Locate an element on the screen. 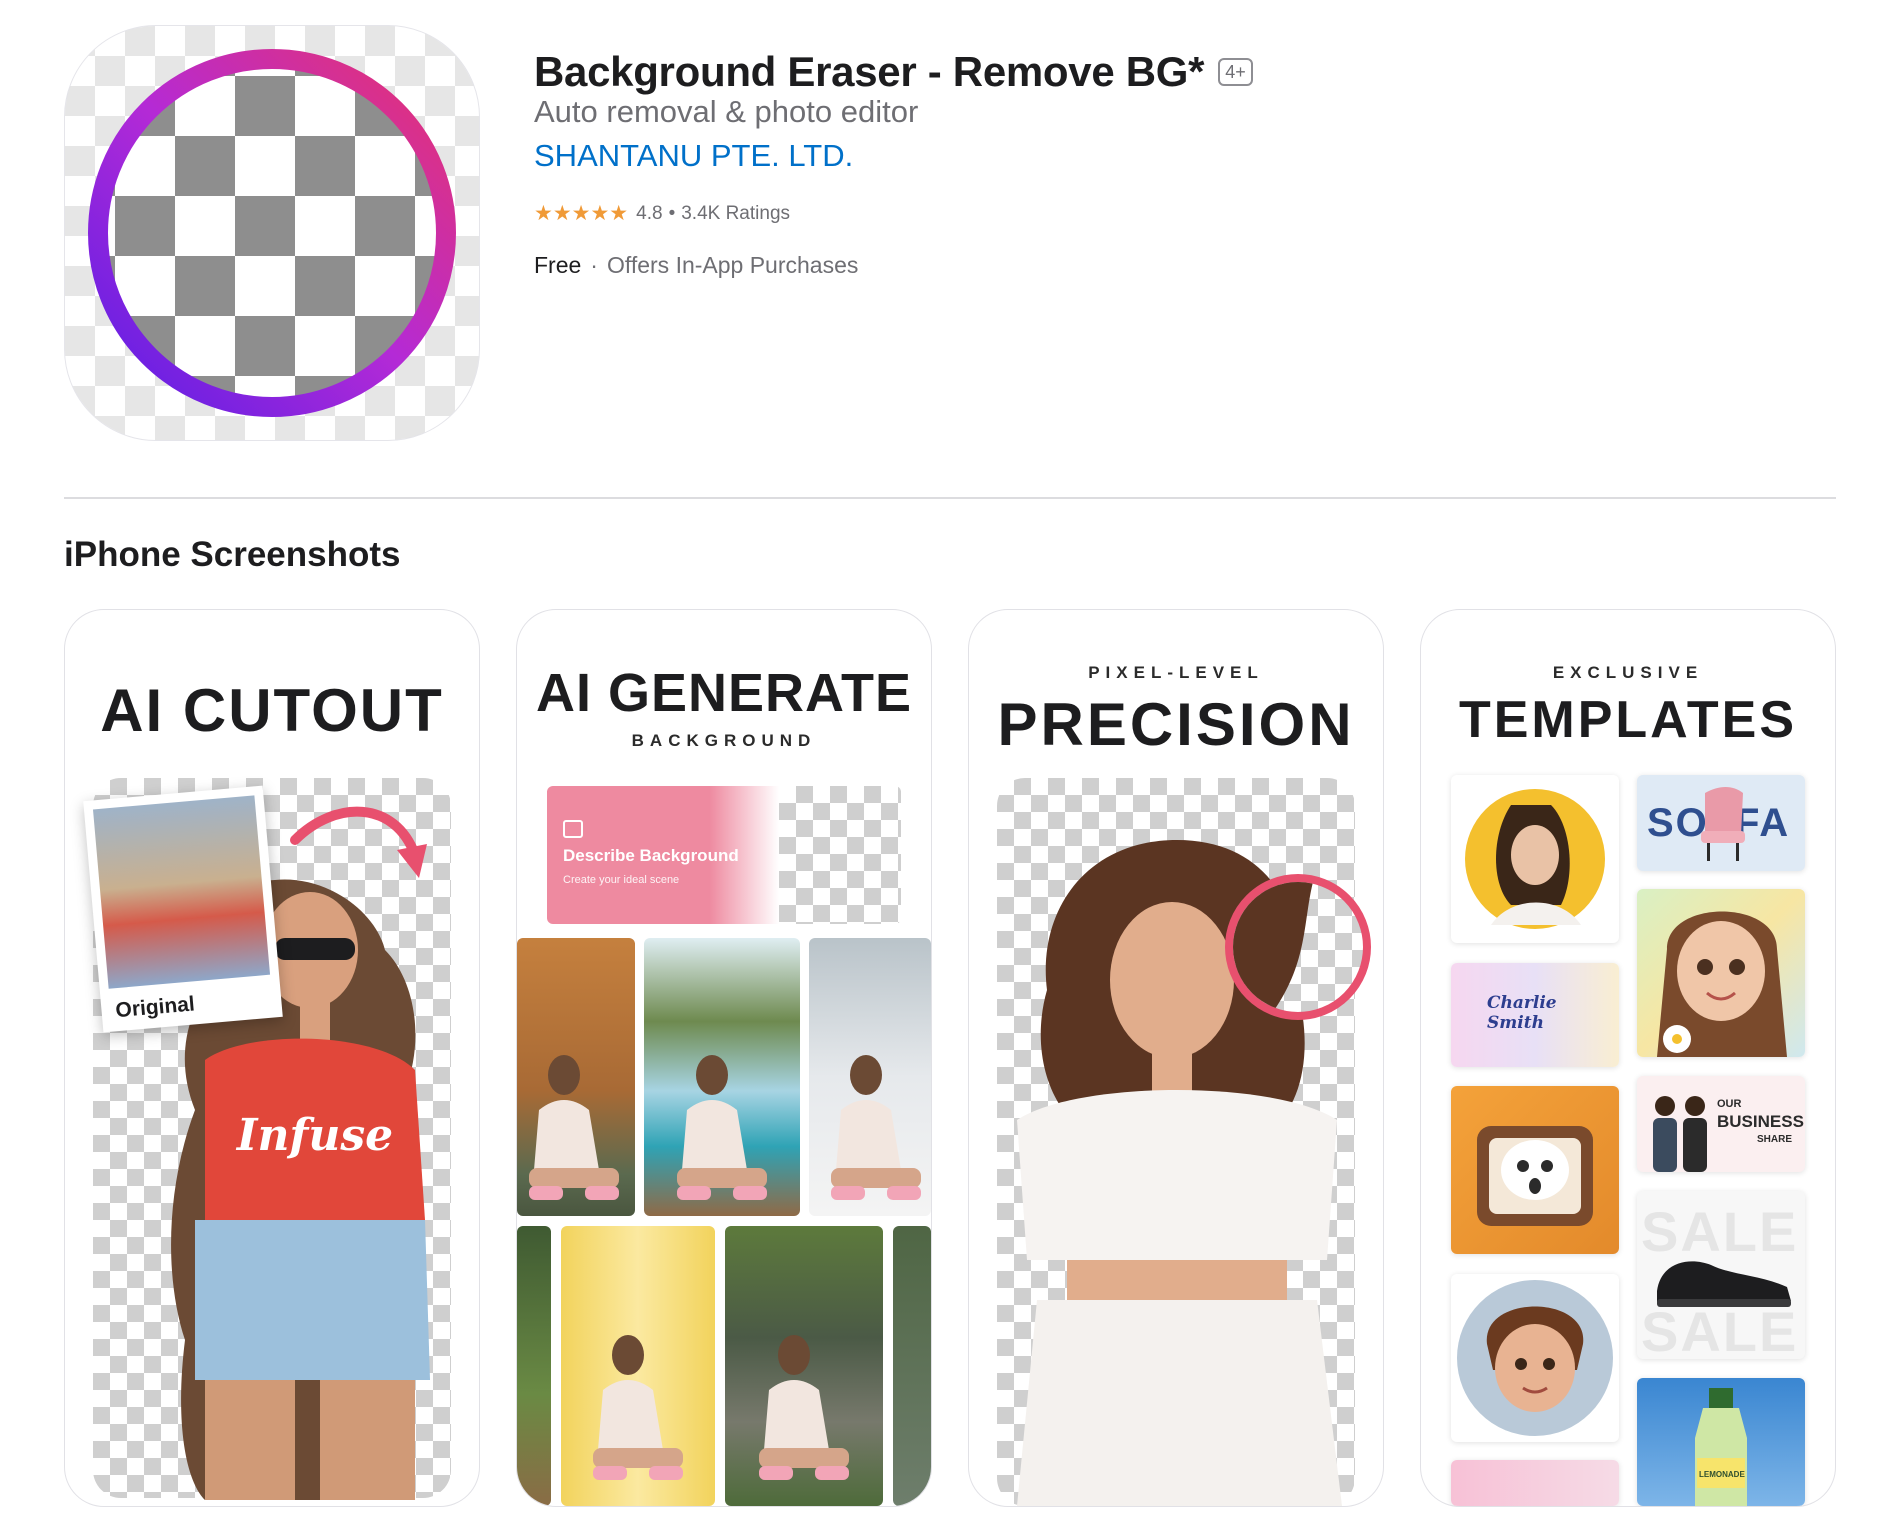 This screenshot has width=1894, height=1534. magnifier-zoom-icon is located at coordinates (1298, 947).